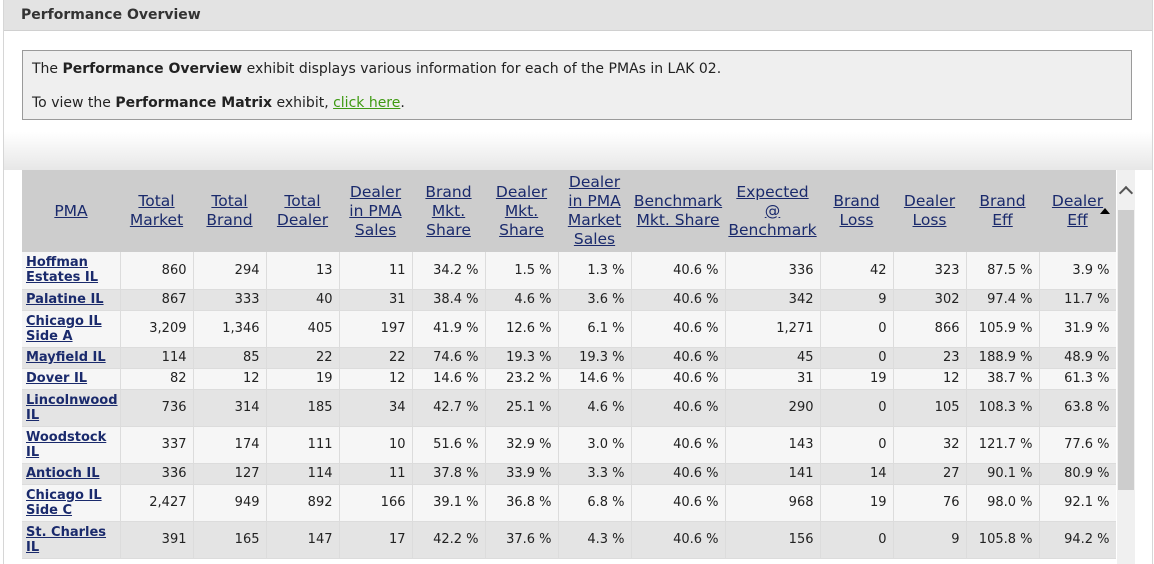  I want to click on cell-dealer-in-pma-market-sales: 3.3 %, so click(595, 474).